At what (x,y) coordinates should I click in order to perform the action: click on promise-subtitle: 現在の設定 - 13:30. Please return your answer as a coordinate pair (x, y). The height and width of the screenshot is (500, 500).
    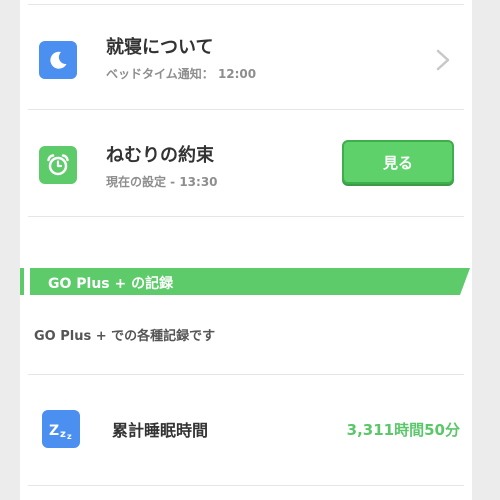
    Looking at the image, I should click on (162, 182).